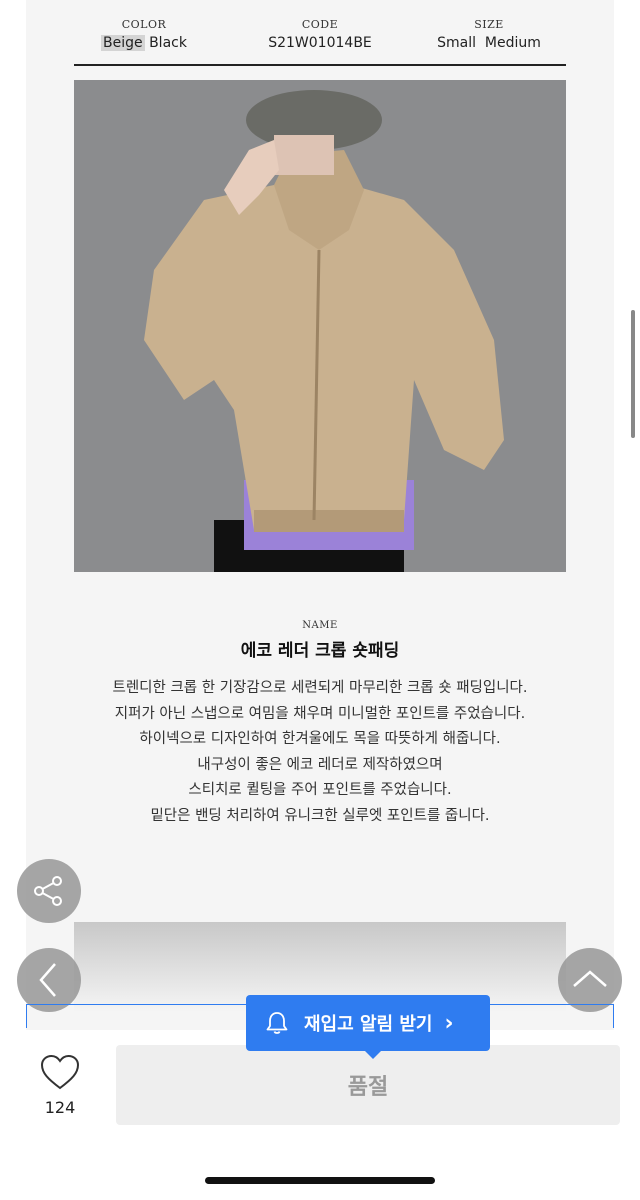 The height and width of the screenshot is (1200, 640). What do you see at coordinates (320, 24) in the screenshot?
I see `spec-code-title: CODE` at bounding box center [320, 24].